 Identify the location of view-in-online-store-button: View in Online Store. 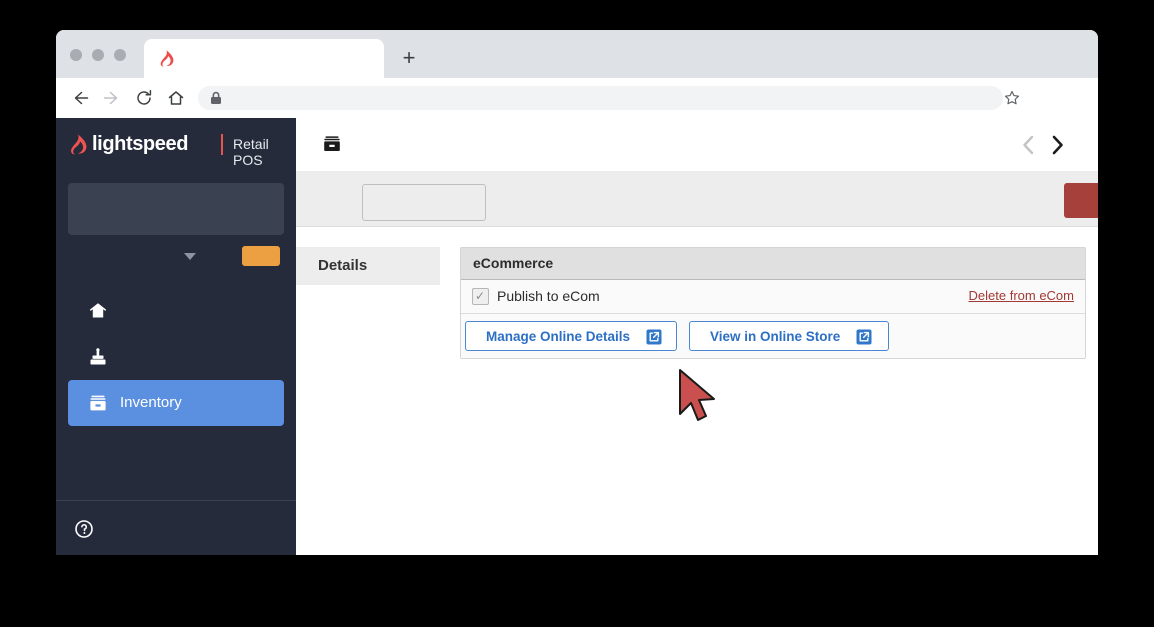
(789, 336).